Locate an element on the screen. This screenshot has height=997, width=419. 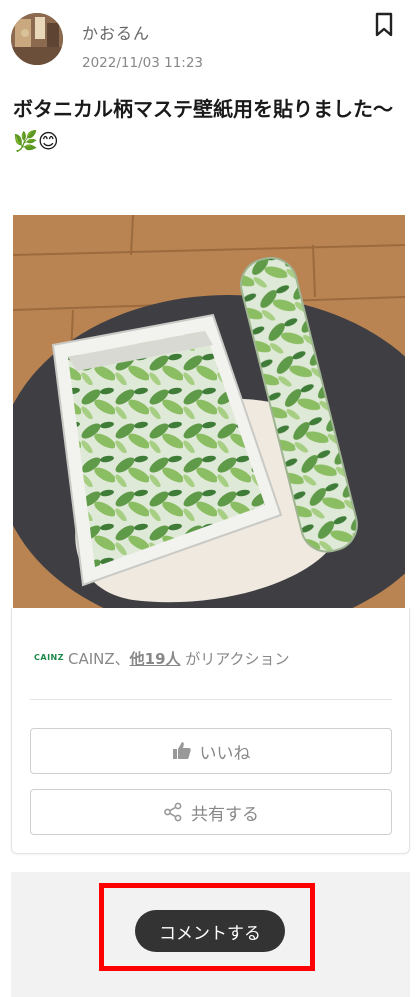
author-name: かおるん is located at coordinates (116, 32).